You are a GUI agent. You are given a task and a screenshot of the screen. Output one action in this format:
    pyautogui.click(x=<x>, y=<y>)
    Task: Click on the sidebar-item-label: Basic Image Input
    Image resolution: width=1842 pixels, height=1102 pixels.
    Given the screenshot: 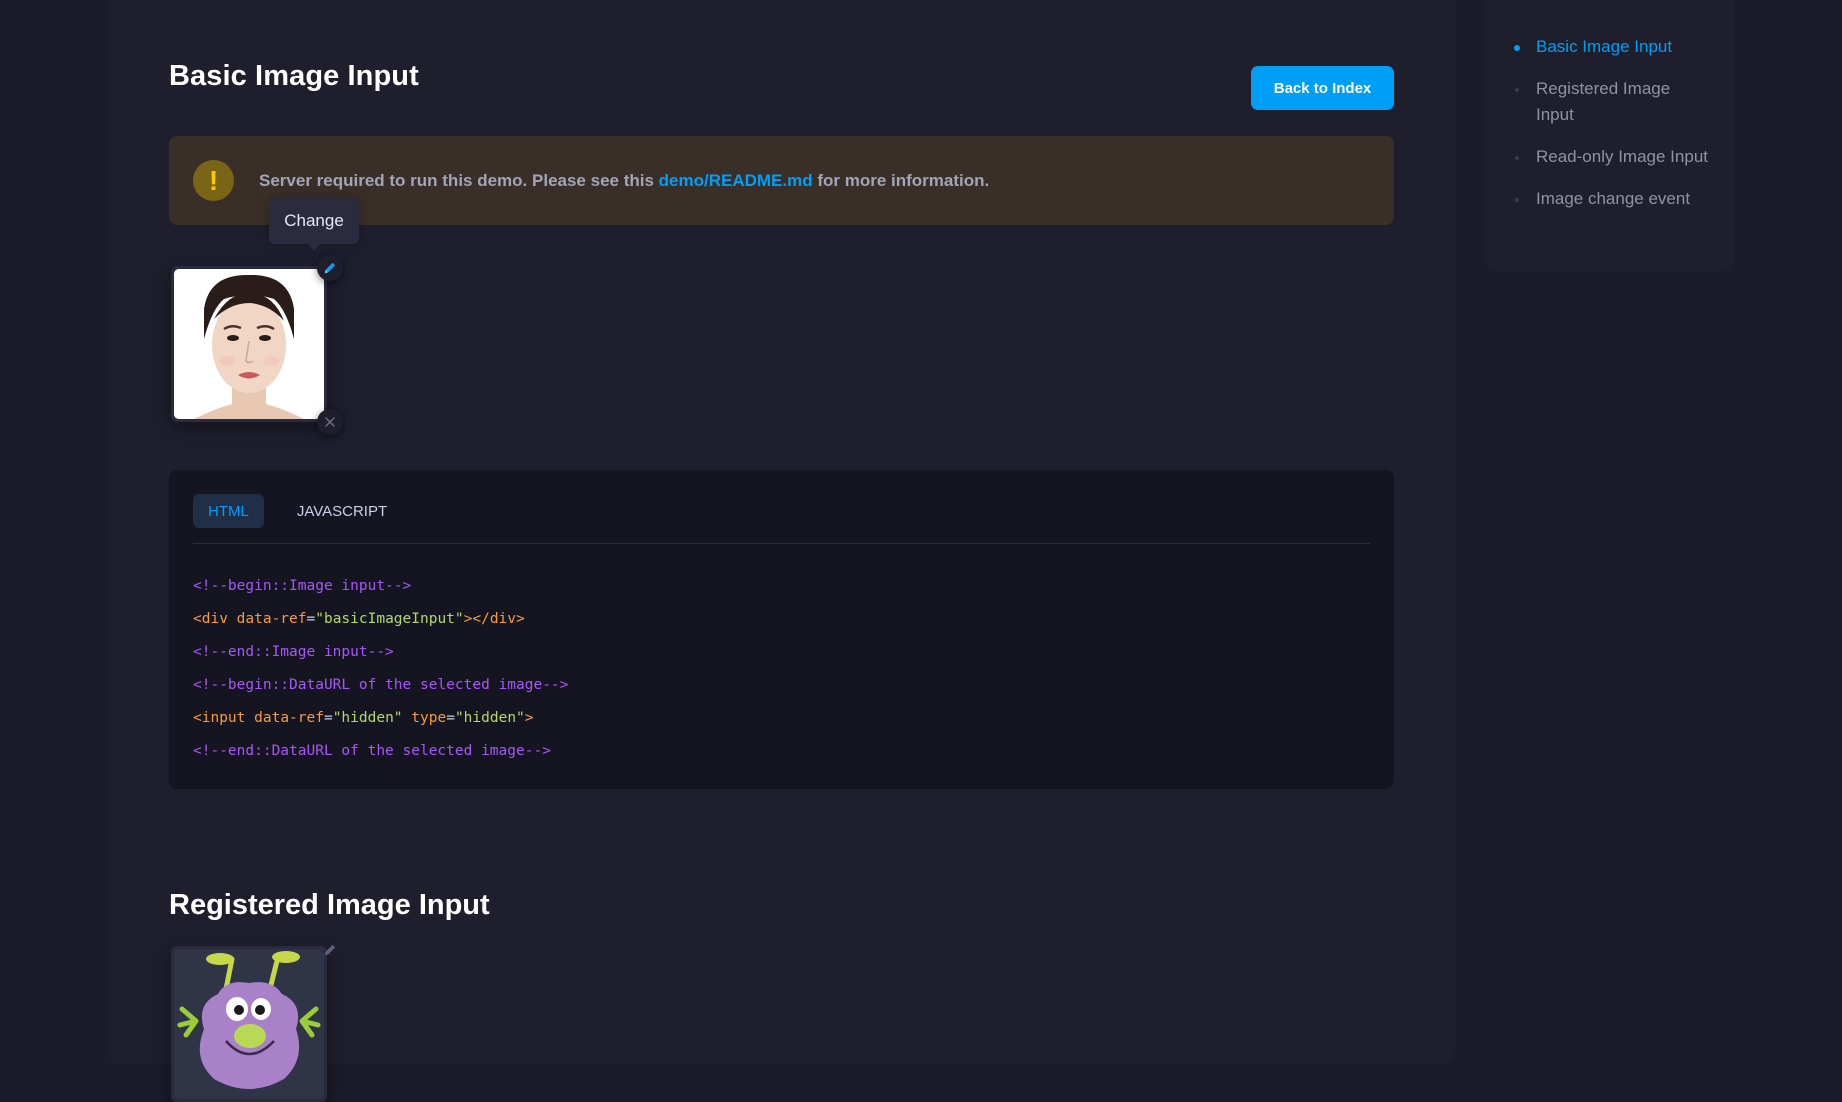 What is the action you would take?
    pyautogui.click(x=1604, y=46)
    